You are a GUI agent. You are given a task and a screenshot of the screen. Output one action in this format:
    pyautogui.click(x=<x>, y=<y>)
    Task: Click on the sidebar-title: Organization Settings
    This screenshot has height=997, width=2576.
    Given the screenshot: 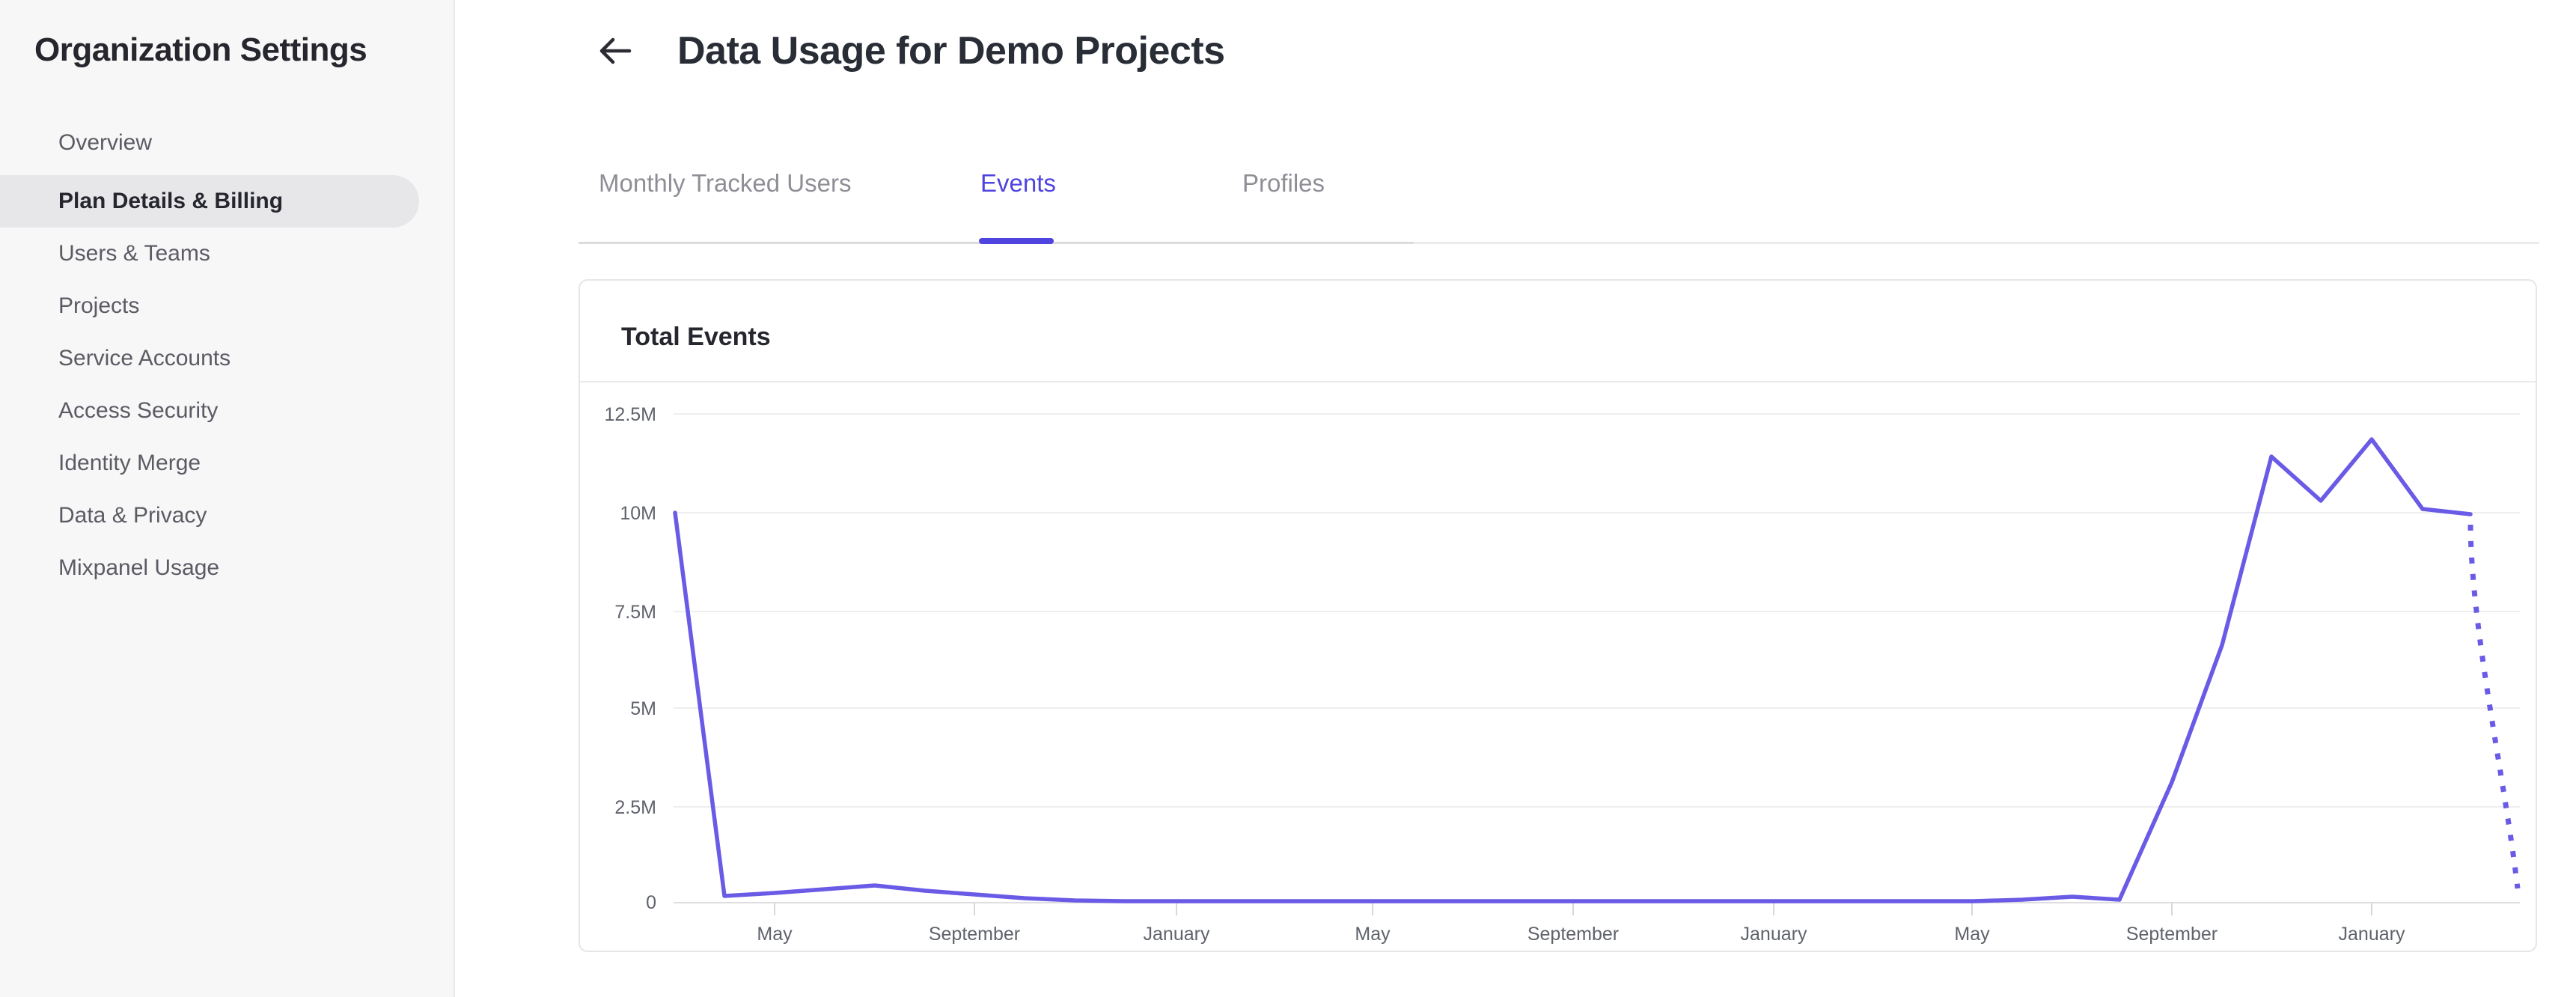 What is the action you would take?
    pyautogui.click(x=200, y=49)
    